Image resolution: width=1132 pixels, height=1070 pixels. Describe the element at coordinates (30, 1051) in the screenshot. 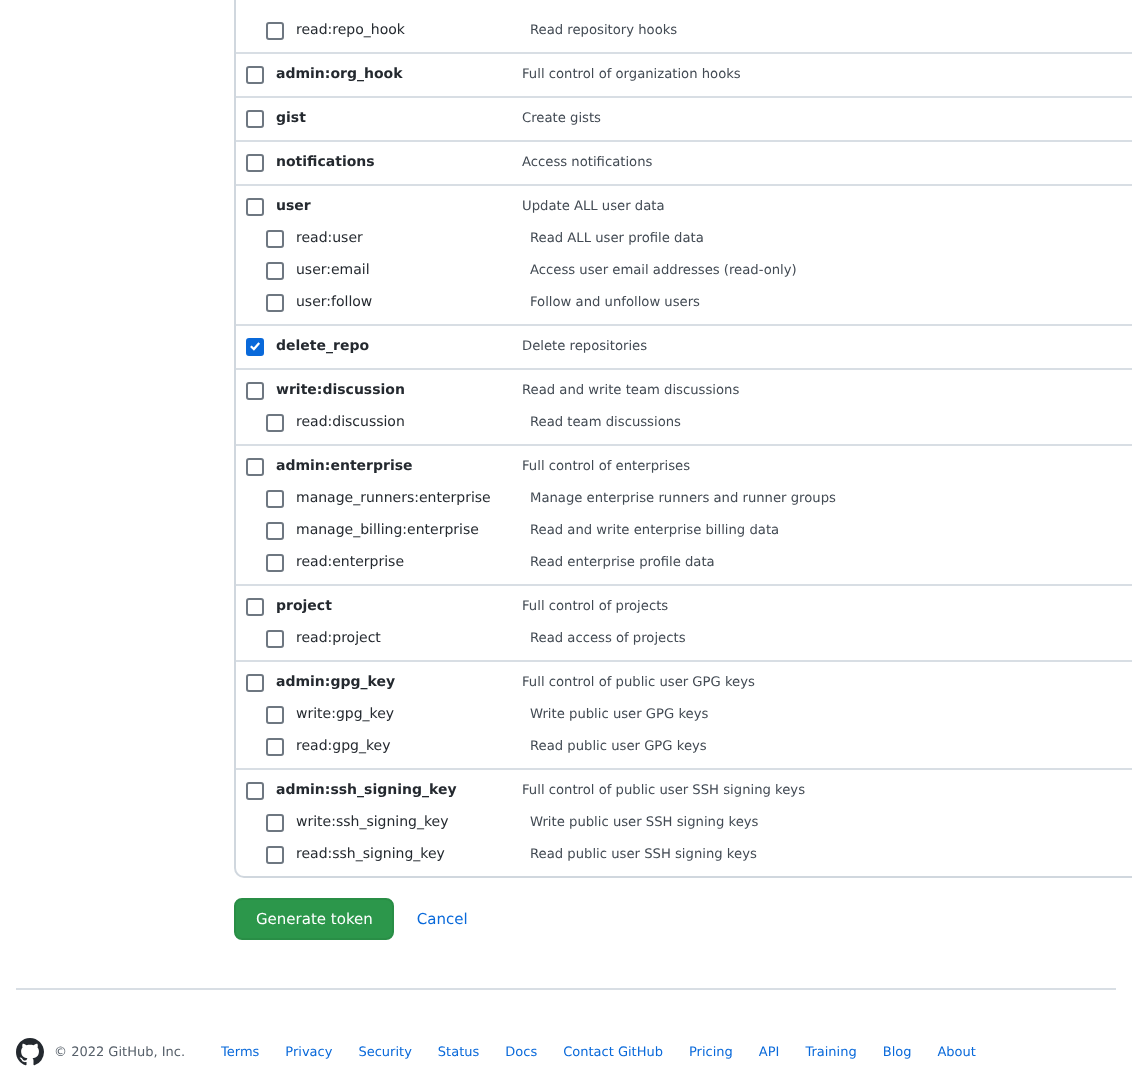

I see `octocat-logo-icon` at that location.